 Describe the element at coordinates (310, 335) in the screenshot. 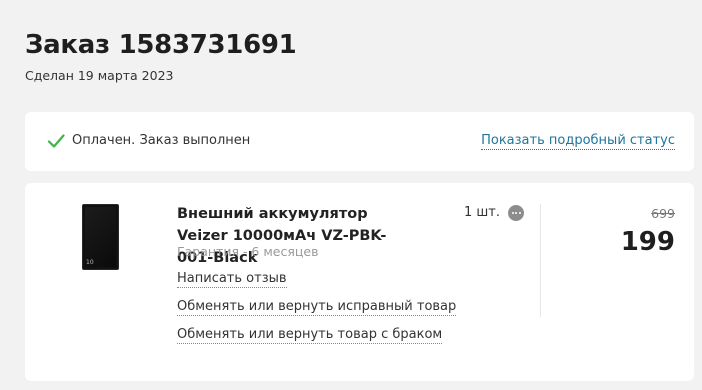

I see `return-defective-item-link: Обменять или вернуть товар с браком` at that location.